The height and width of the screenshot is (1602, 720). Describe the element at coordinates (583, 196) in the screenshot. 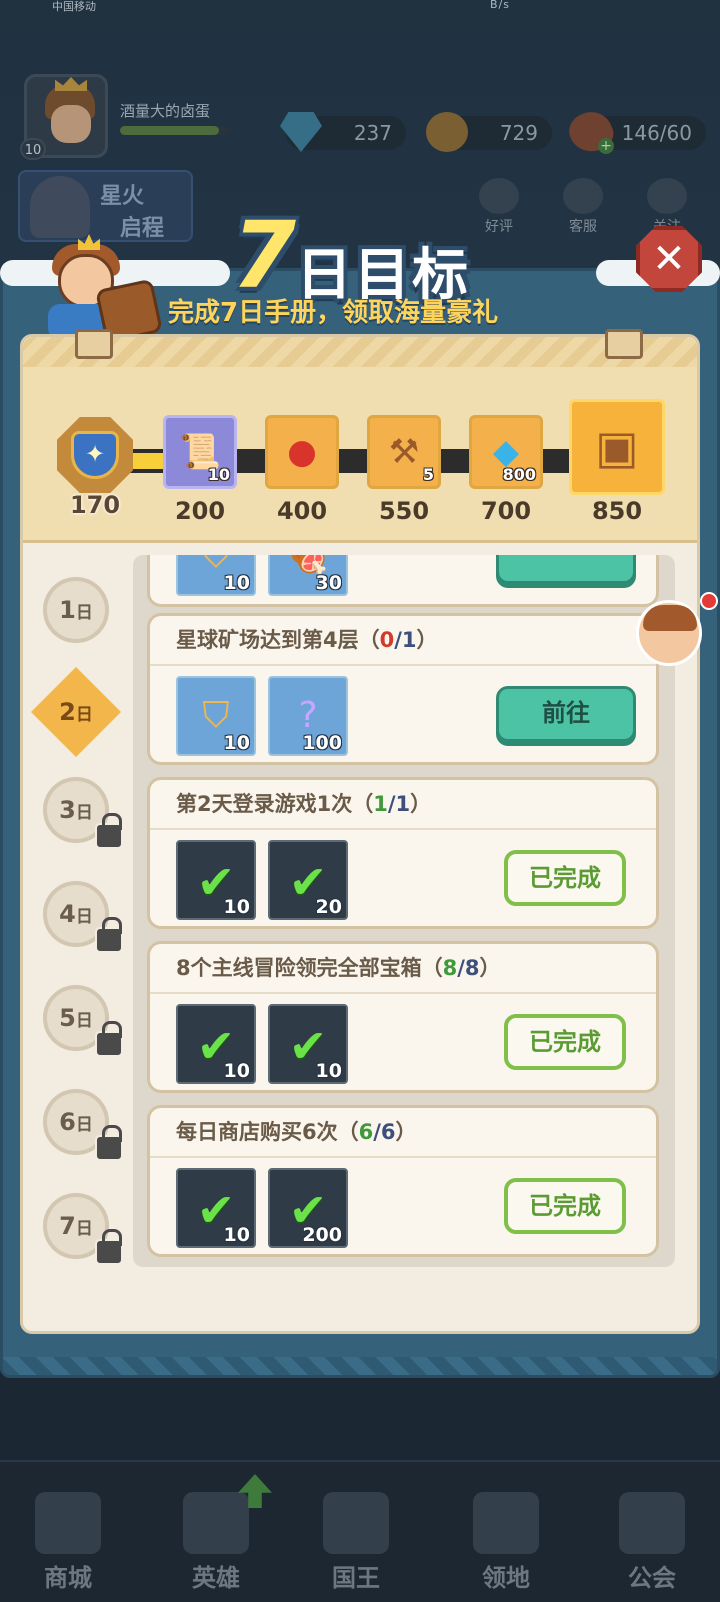

I see `headset-icon` at that location.